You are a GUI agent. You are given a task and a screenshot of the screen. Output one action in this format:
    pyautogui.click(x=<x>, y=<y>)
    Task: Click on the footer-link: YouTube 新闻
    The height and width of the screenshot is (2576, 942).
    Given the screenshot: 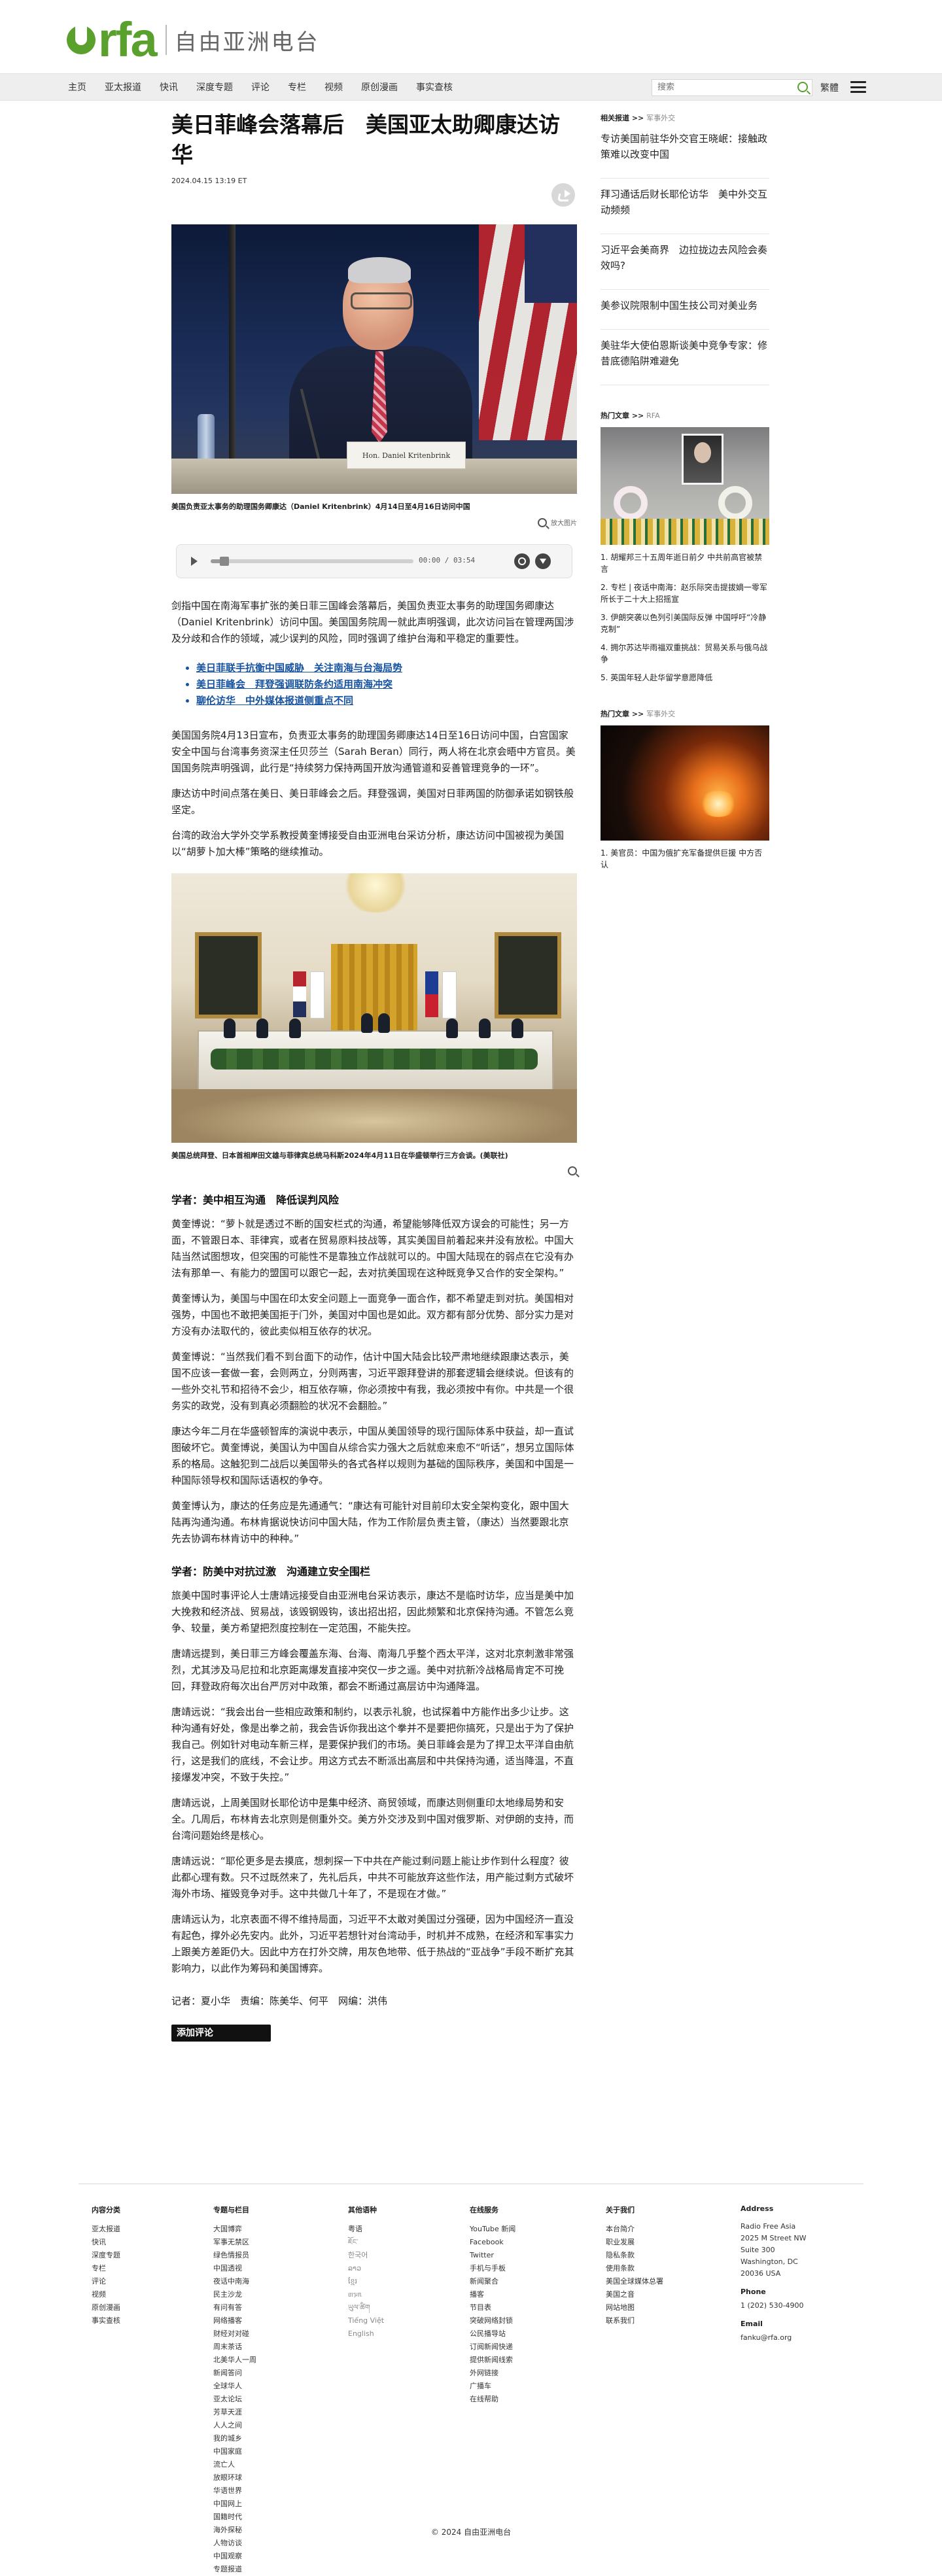 What is the action you would take?
    pyautogui.click(x=492, y=2229)
    